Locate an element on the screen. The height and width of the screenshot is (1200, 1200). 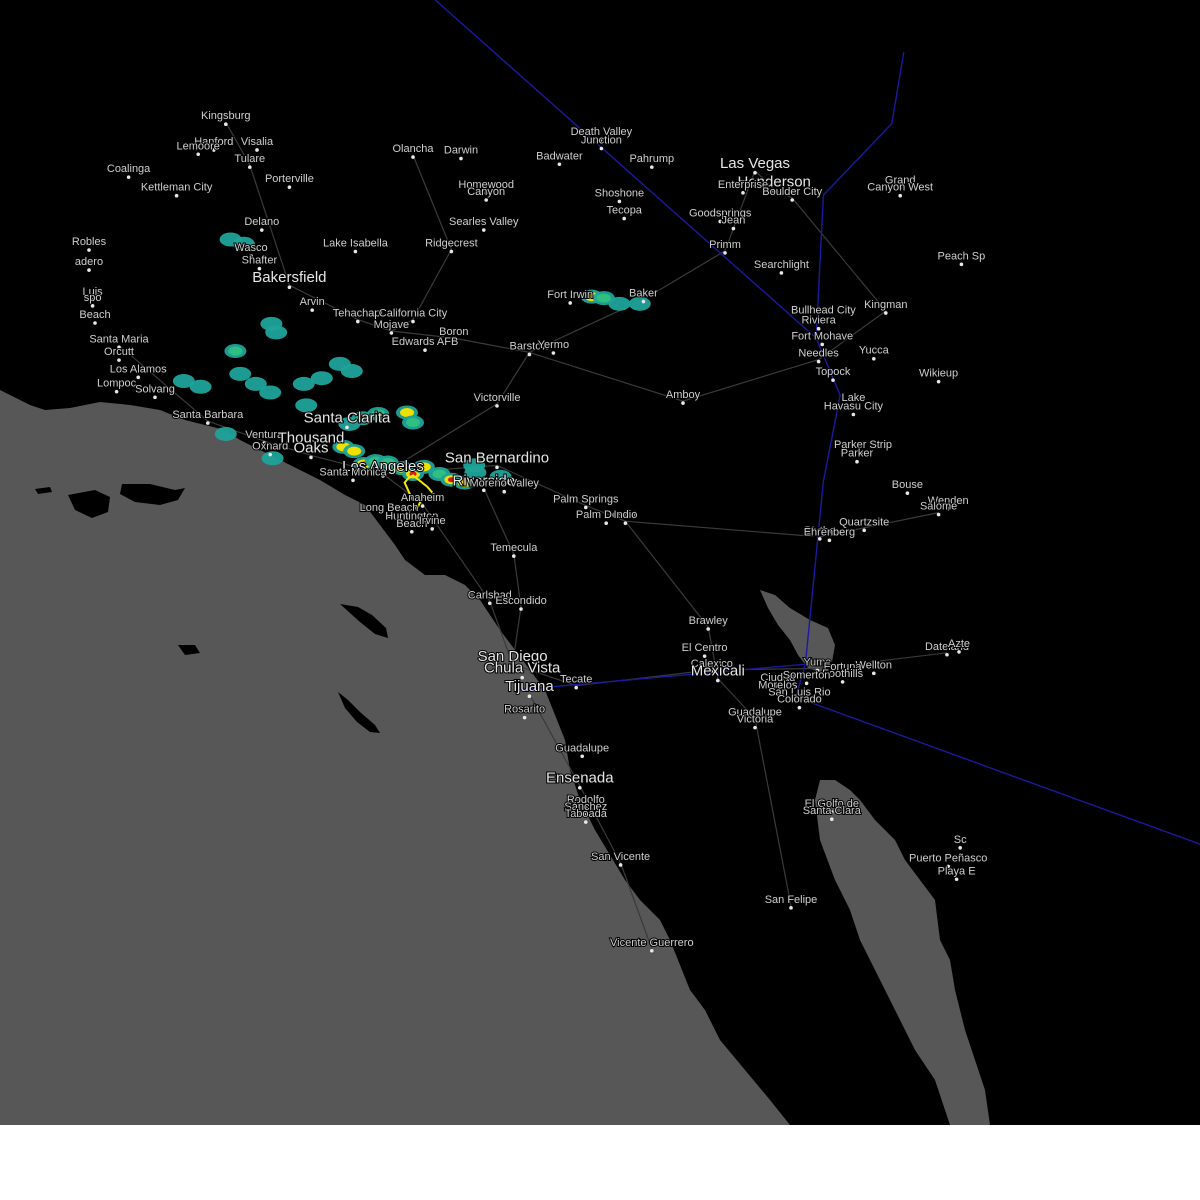
place-label: Mojave is located at coordinates (391, 325).